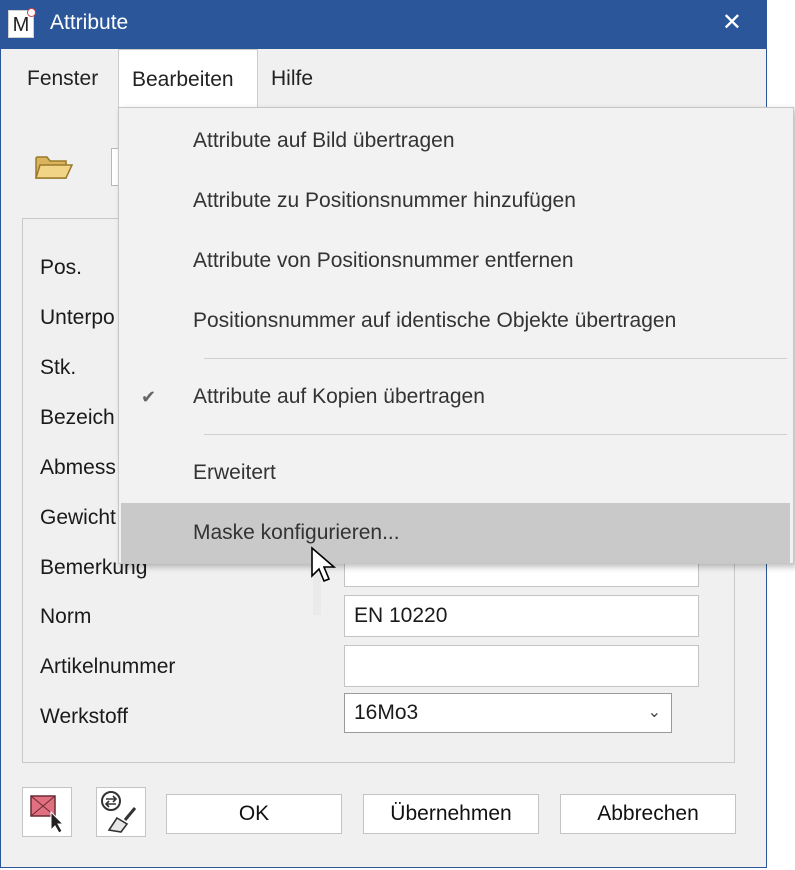 This screenshot has width=795, height=870. I want to click on menu-bar: Fenster Bearbeiten Hilfe, so click(383, 79).